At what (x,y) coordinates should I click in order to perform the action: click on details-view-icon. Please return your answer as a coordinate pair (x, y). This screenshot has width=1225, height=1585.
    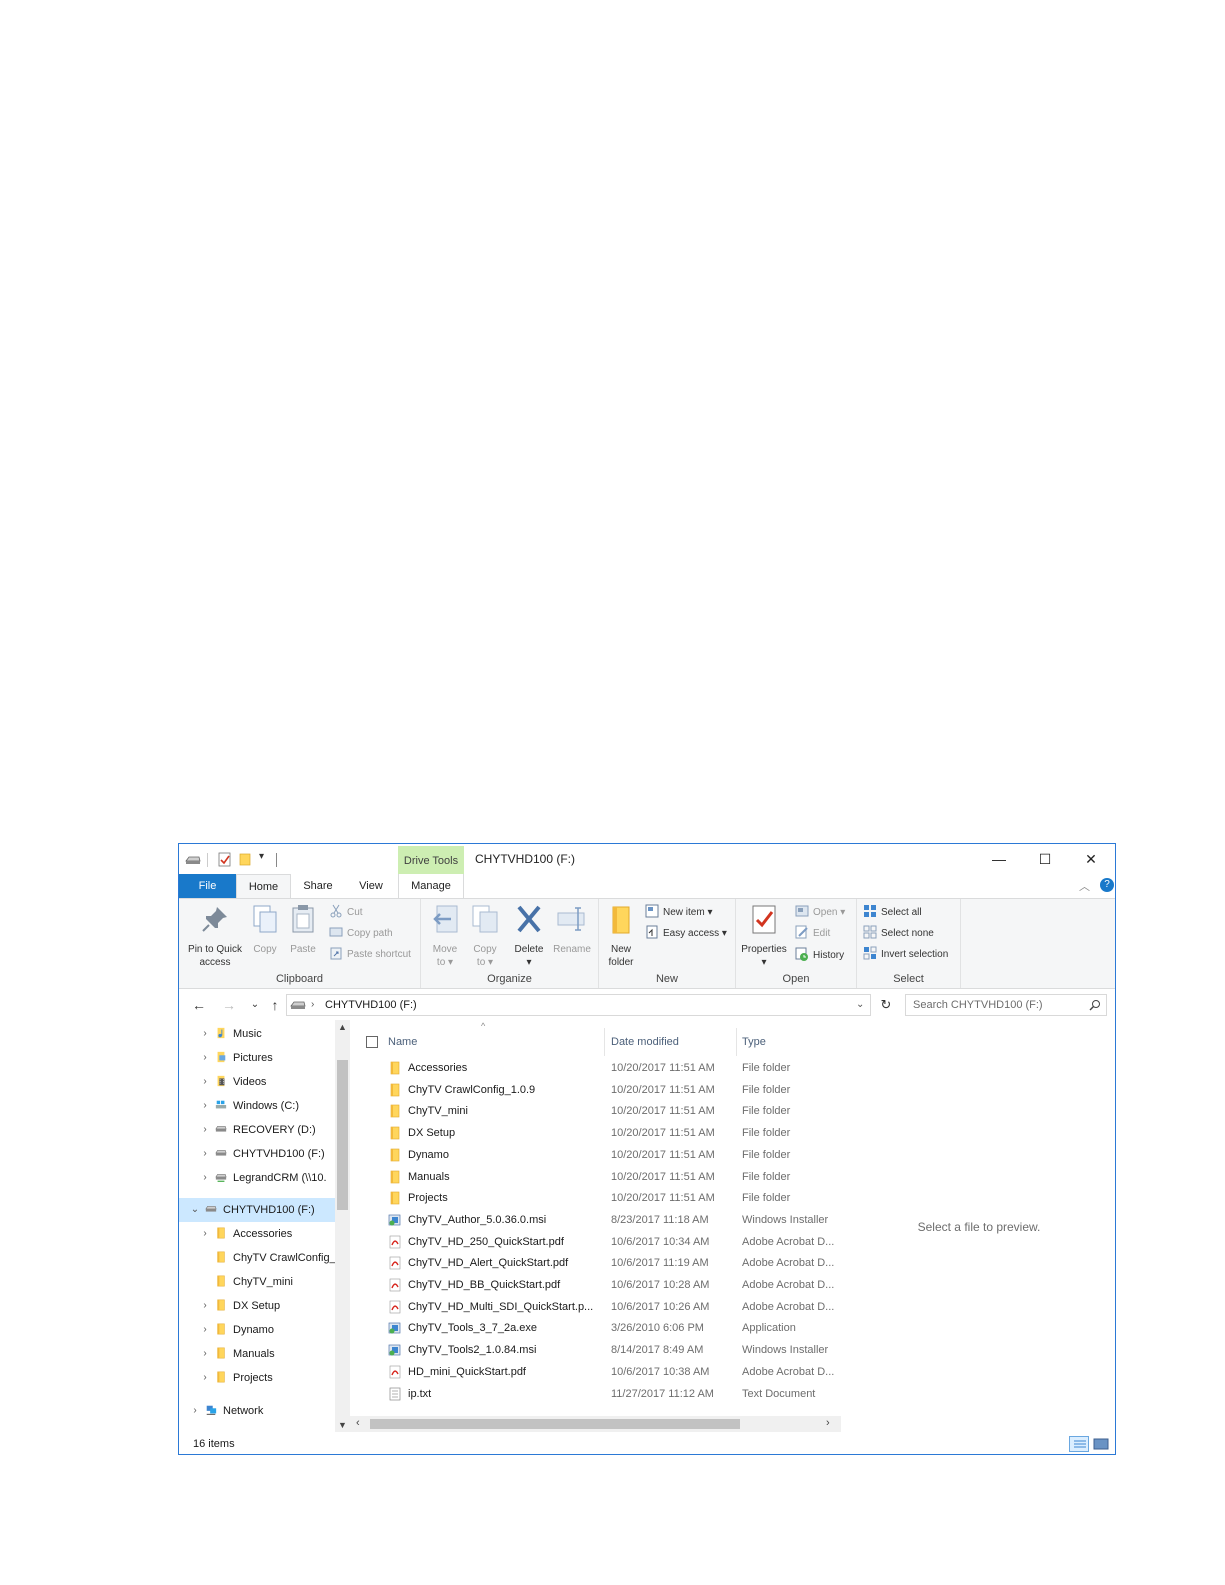
    Looking at the image, I should click on (1079, 1444).